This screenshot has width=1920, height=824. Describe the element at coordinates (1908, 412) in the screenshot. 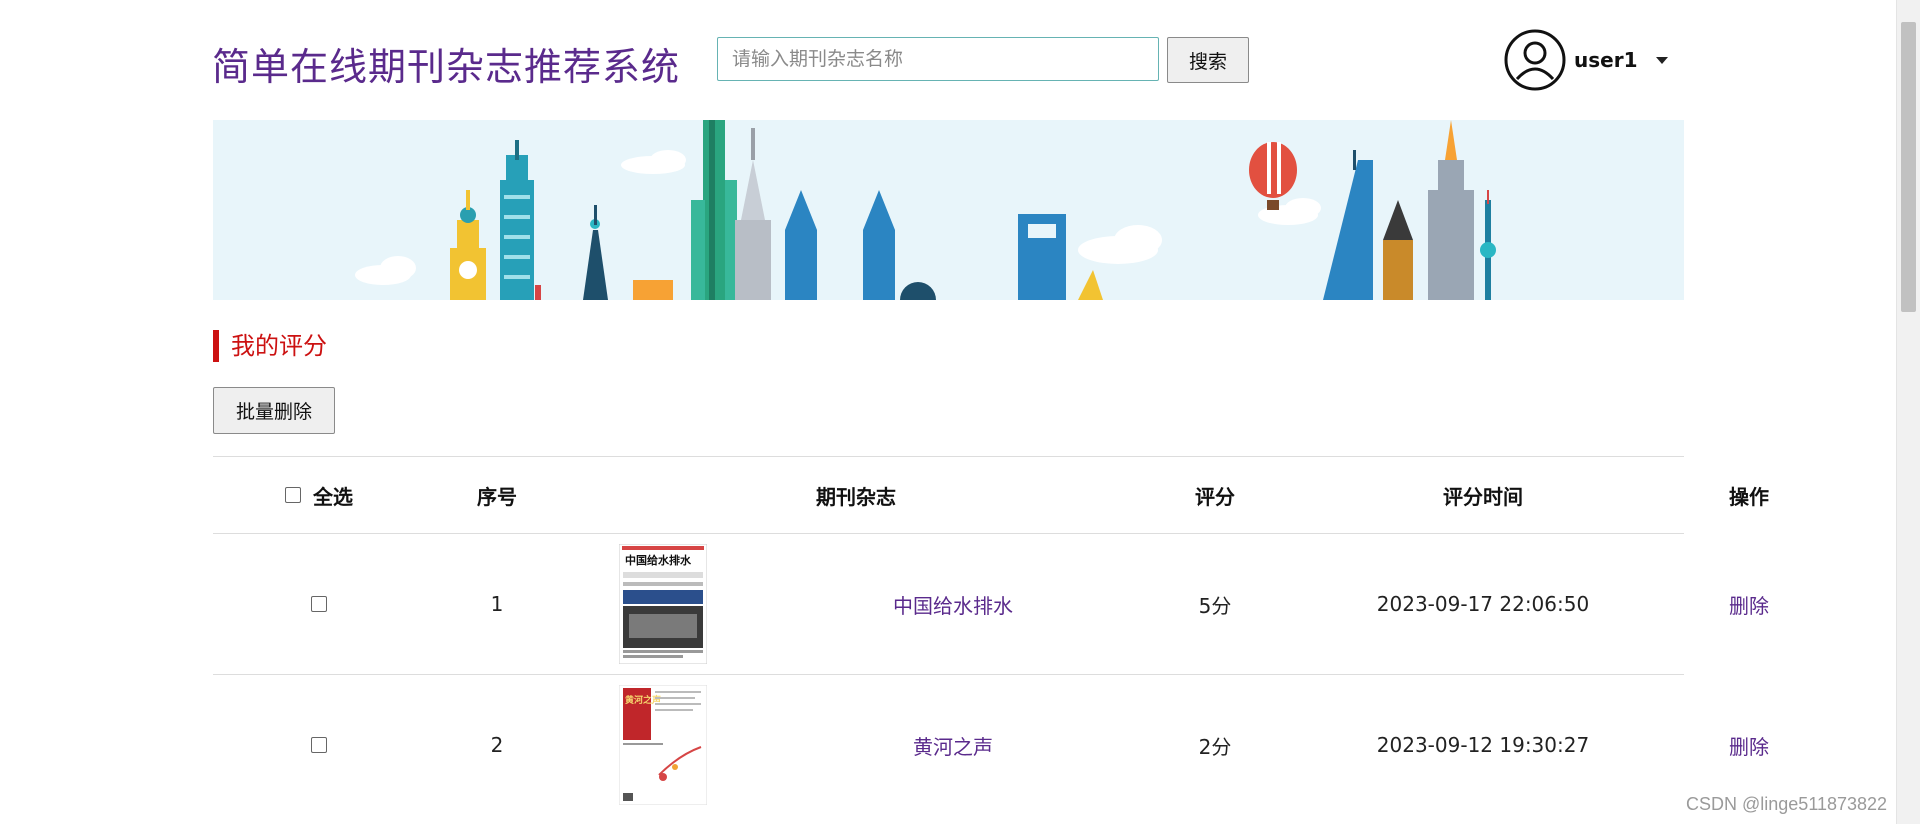

I see `vertical-scrollbar` at that location.